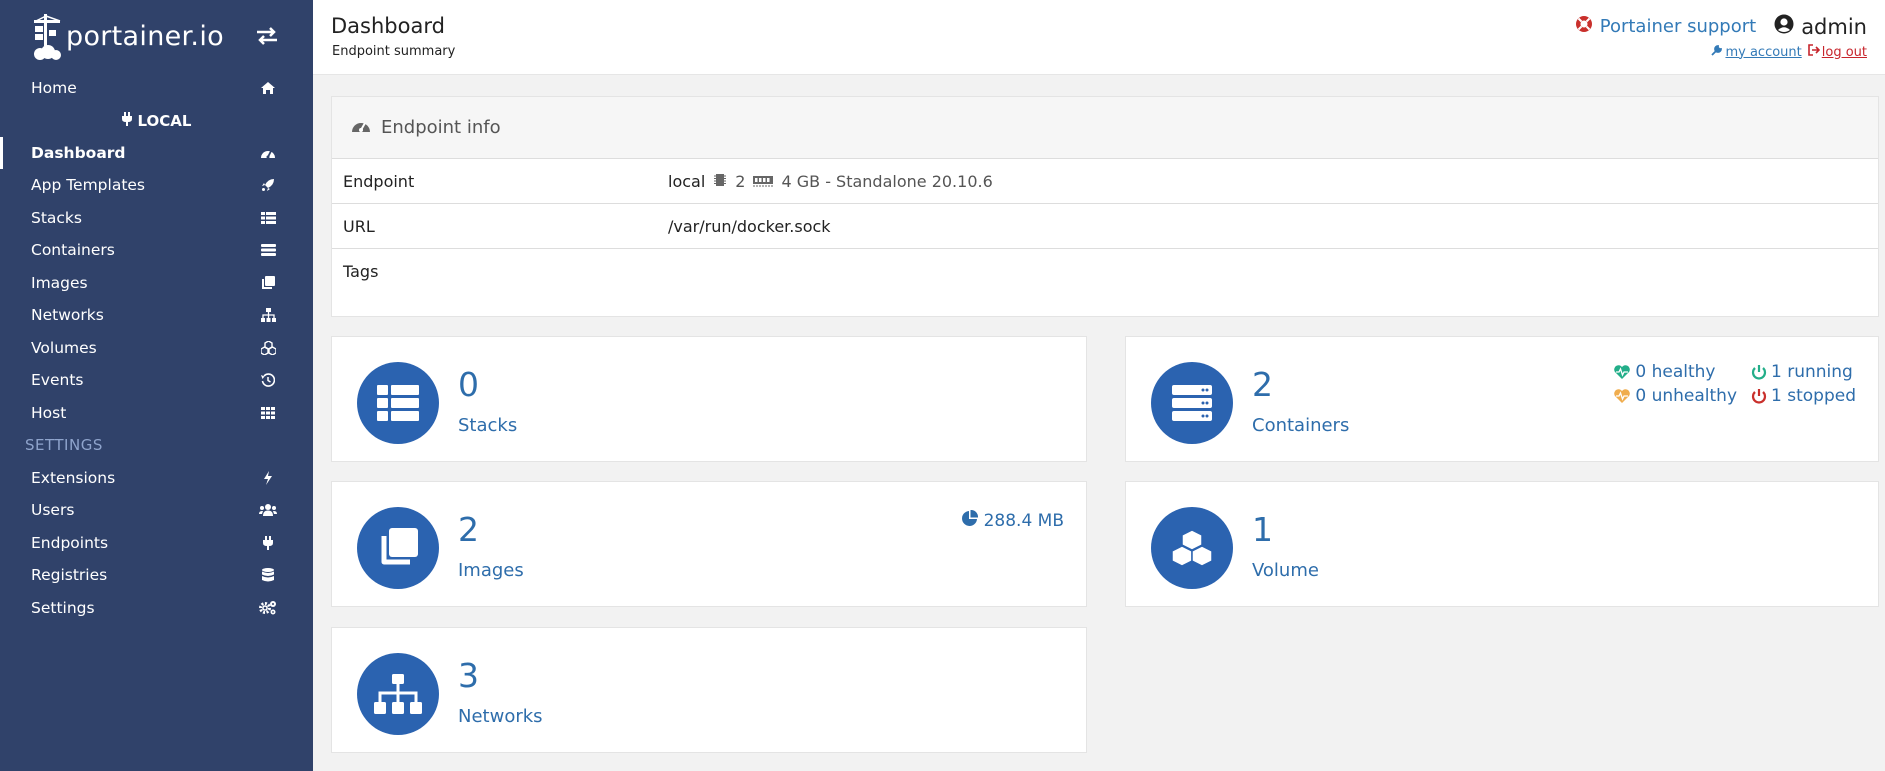  What do you see at coordinates (268, 218) in the screenshot?
I see `th-list-icon` at bounding box center [268, 218].